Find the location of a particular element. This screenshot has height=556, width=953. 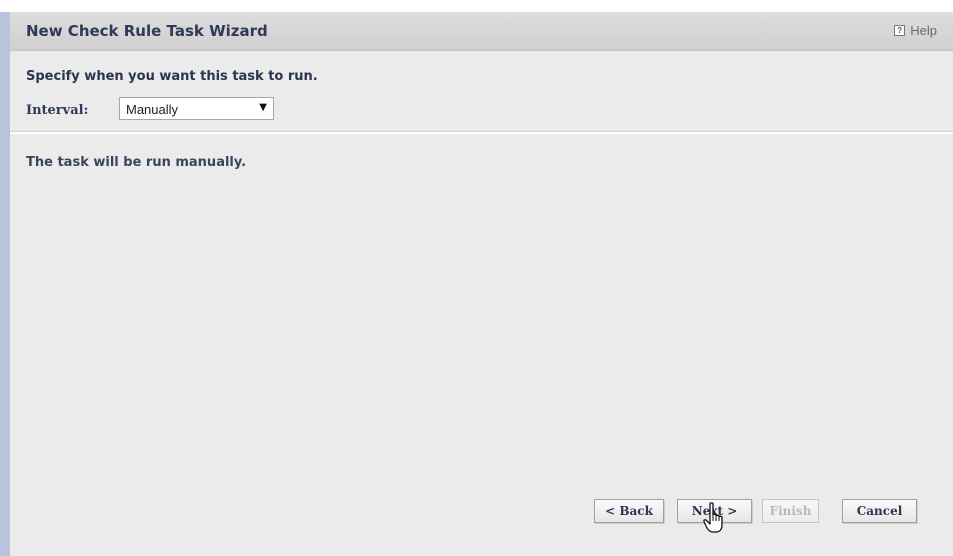

help-label: Help is located at coordinates (923, 30).